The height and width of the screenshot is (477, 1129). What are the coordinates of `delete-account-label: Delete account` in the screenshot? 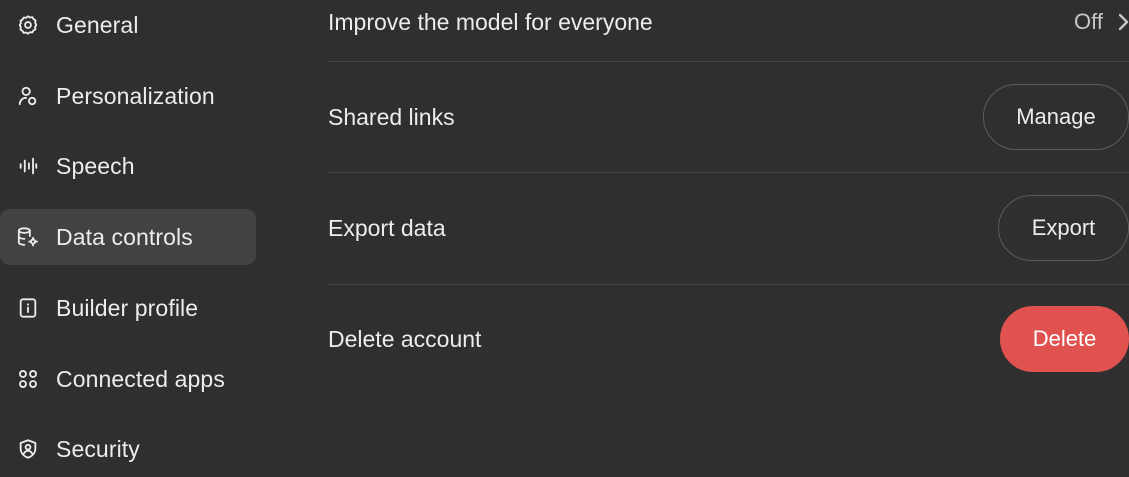 It's located at (405, 338).